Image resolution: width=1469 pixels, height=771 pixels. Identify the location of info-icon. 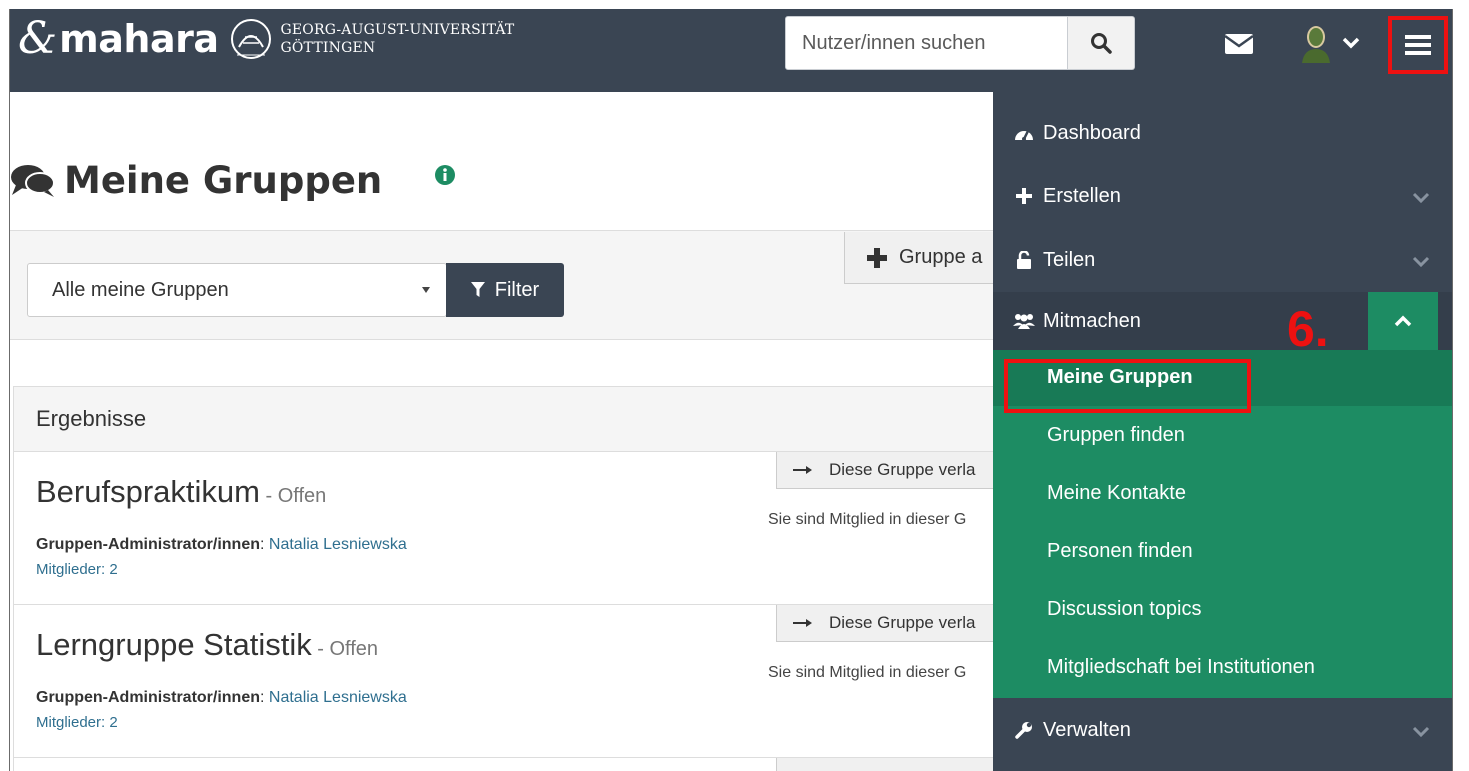
(445, 175).